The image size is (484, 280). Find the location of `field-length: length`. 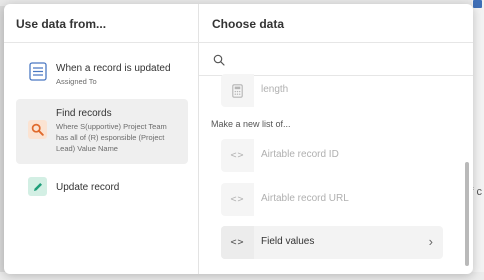

field-length: length is located at coordinates (332, 90).